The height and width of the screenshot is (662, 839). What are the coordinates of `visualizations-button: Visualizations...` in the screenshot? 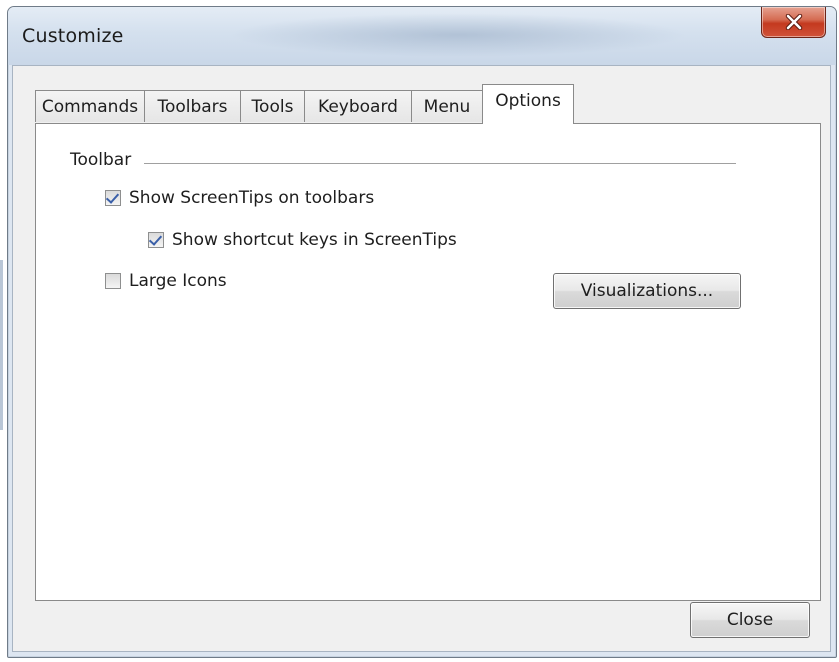 It's located at (647, 291).